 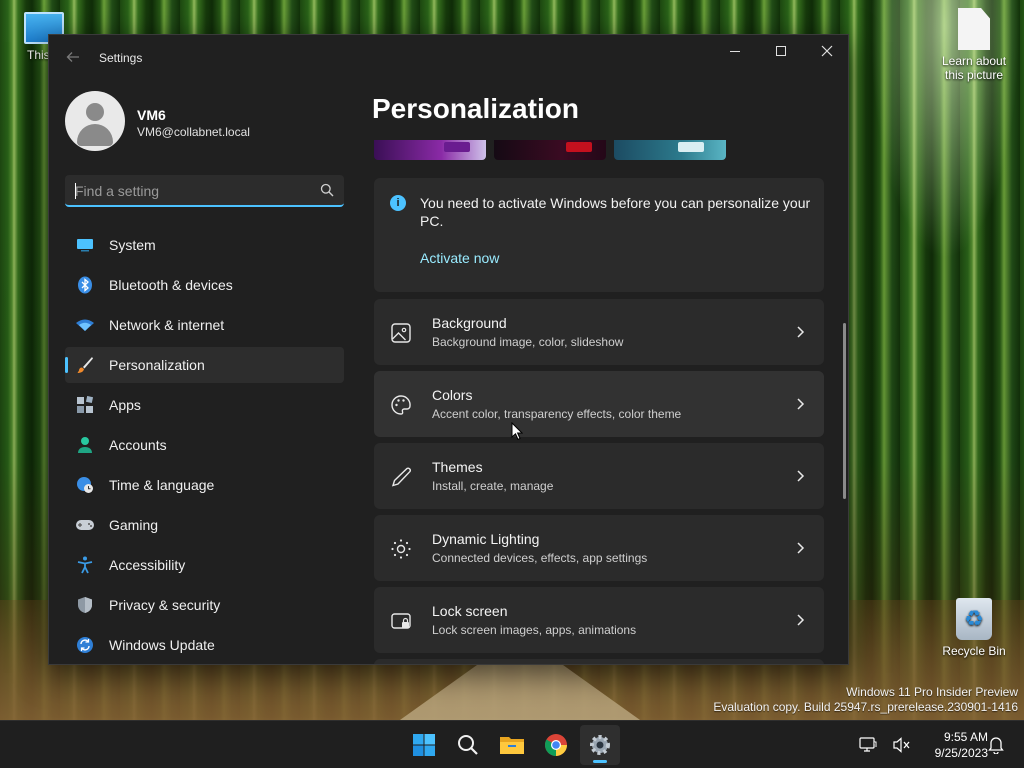 I want to click on chrome-button, so click(x=556, y=745).